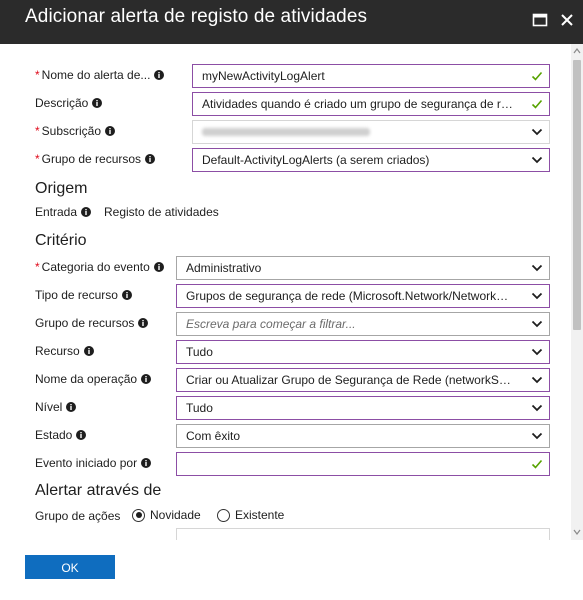 The height and width of the screenshot is (600, 583). What do you see at coordinates (567, 20) in the screenshot?
I see `close-icon` at bounding box center [567, 20].